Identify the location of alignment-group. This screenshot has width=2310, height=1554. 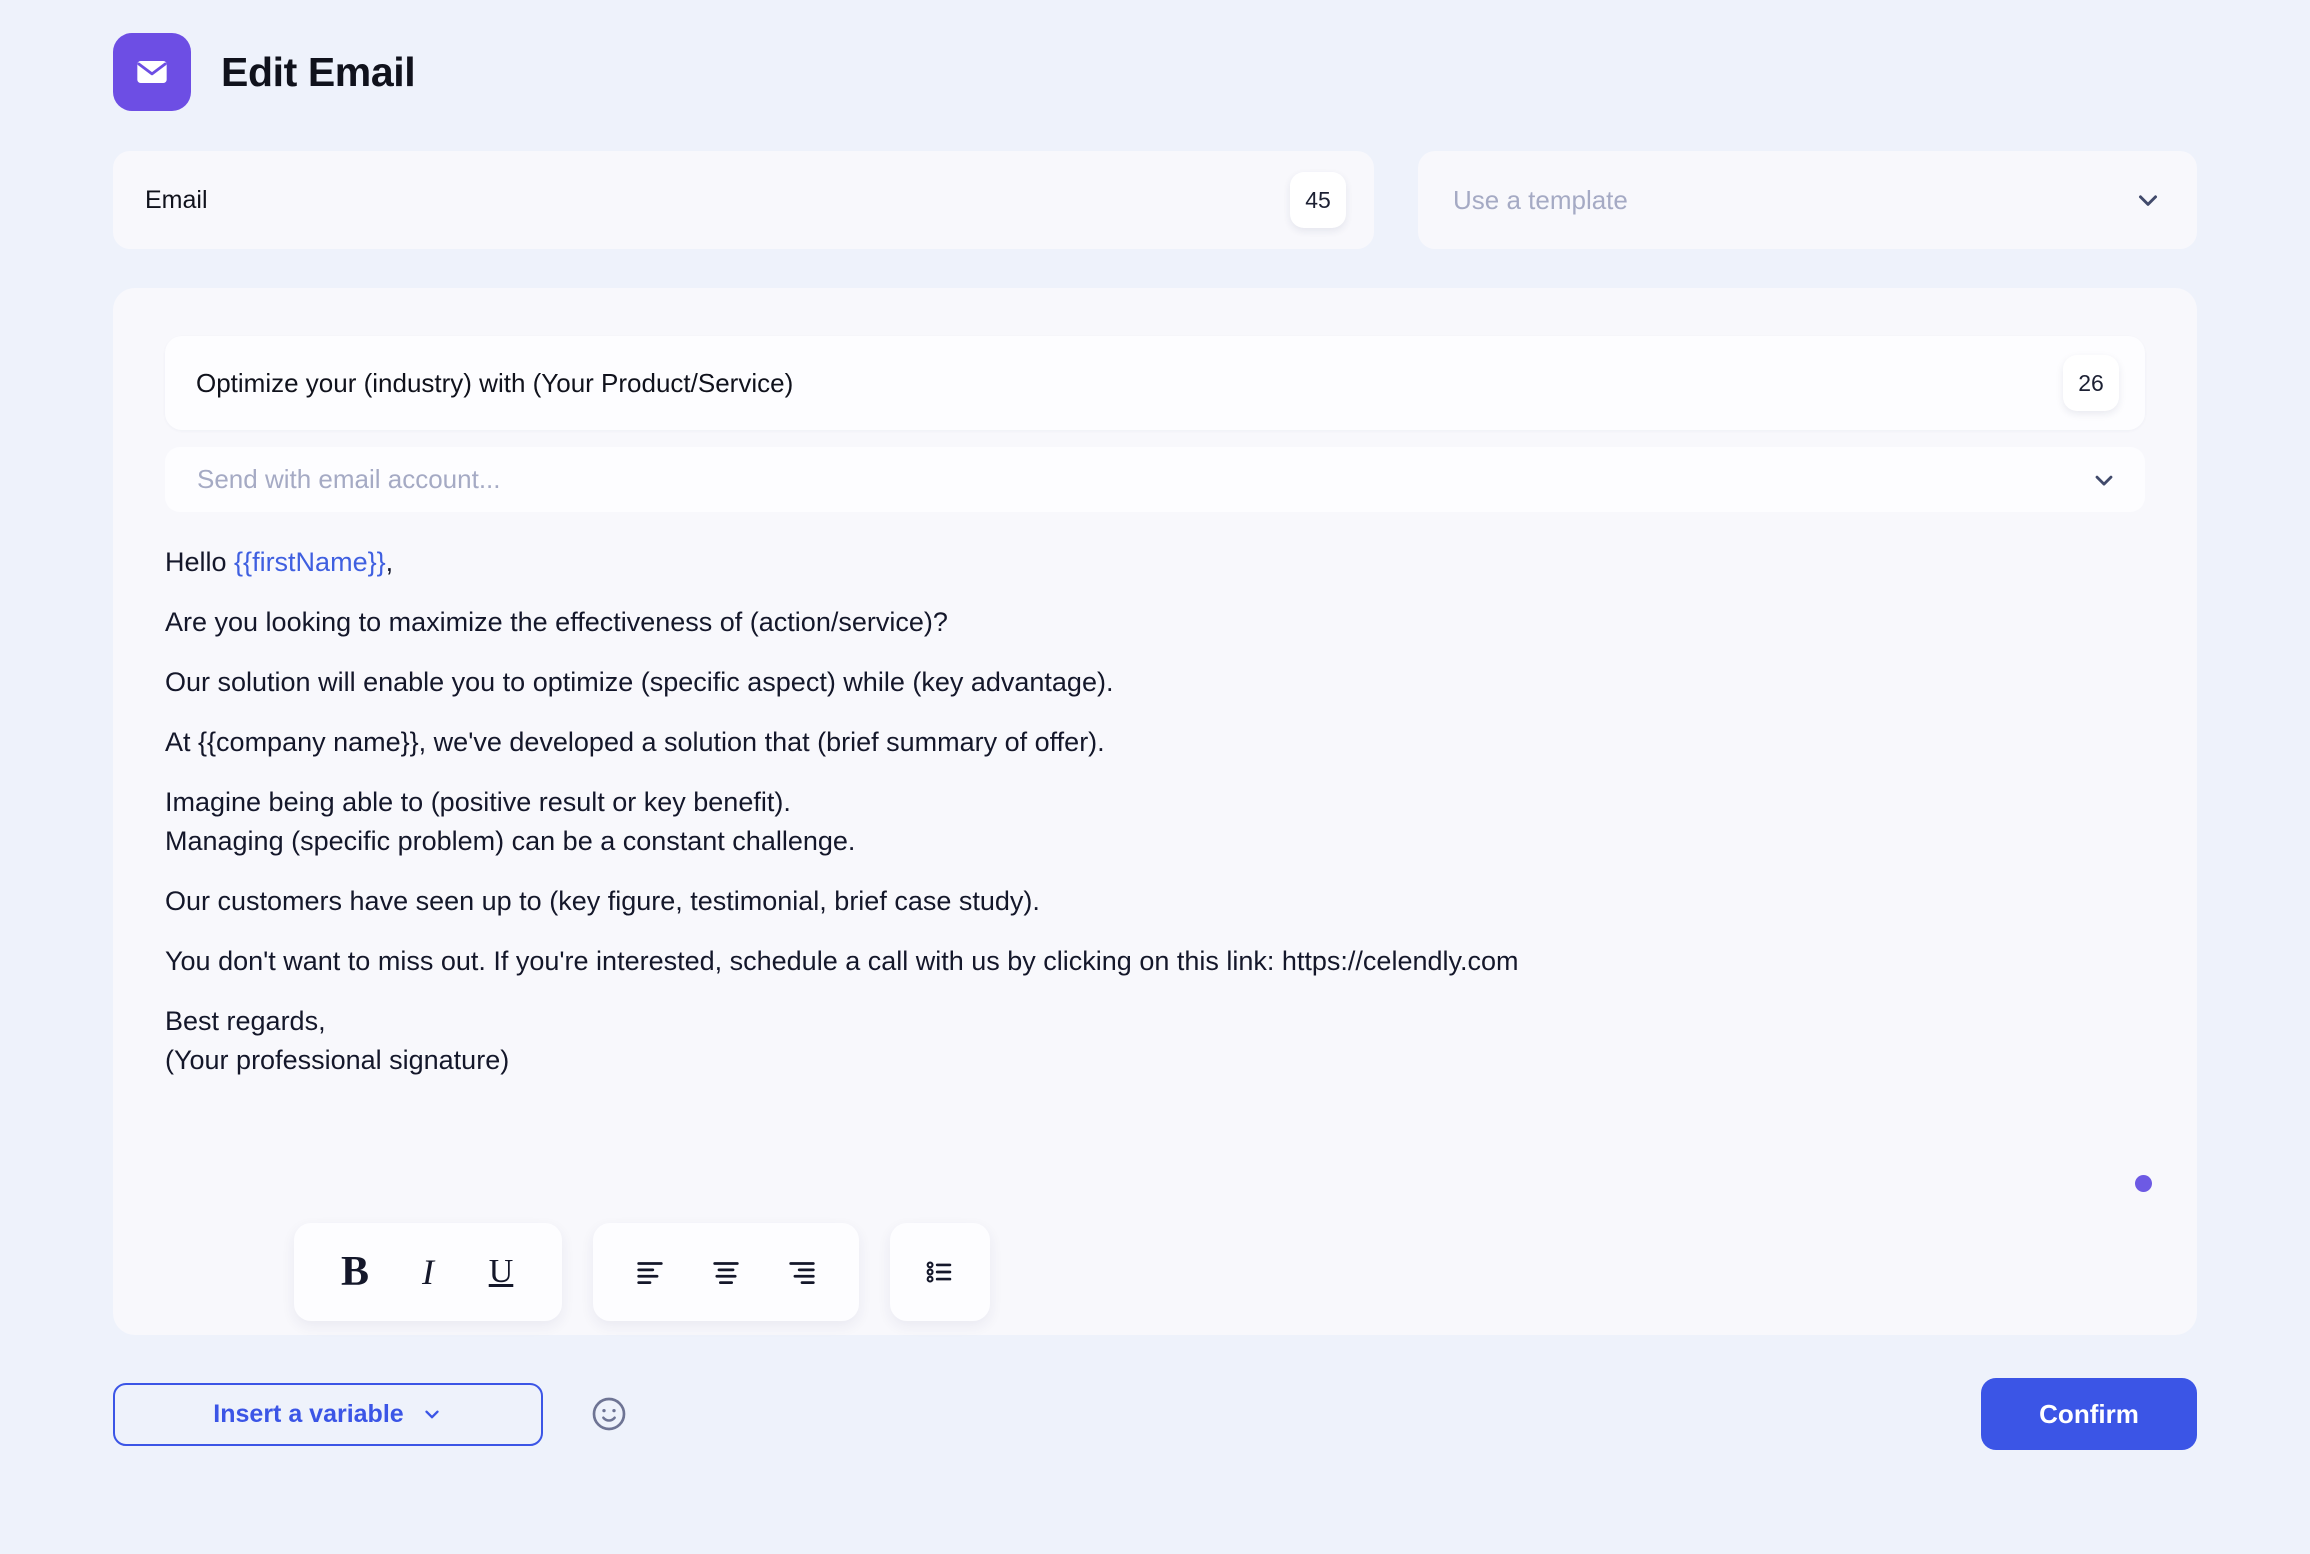
(726, 1272).